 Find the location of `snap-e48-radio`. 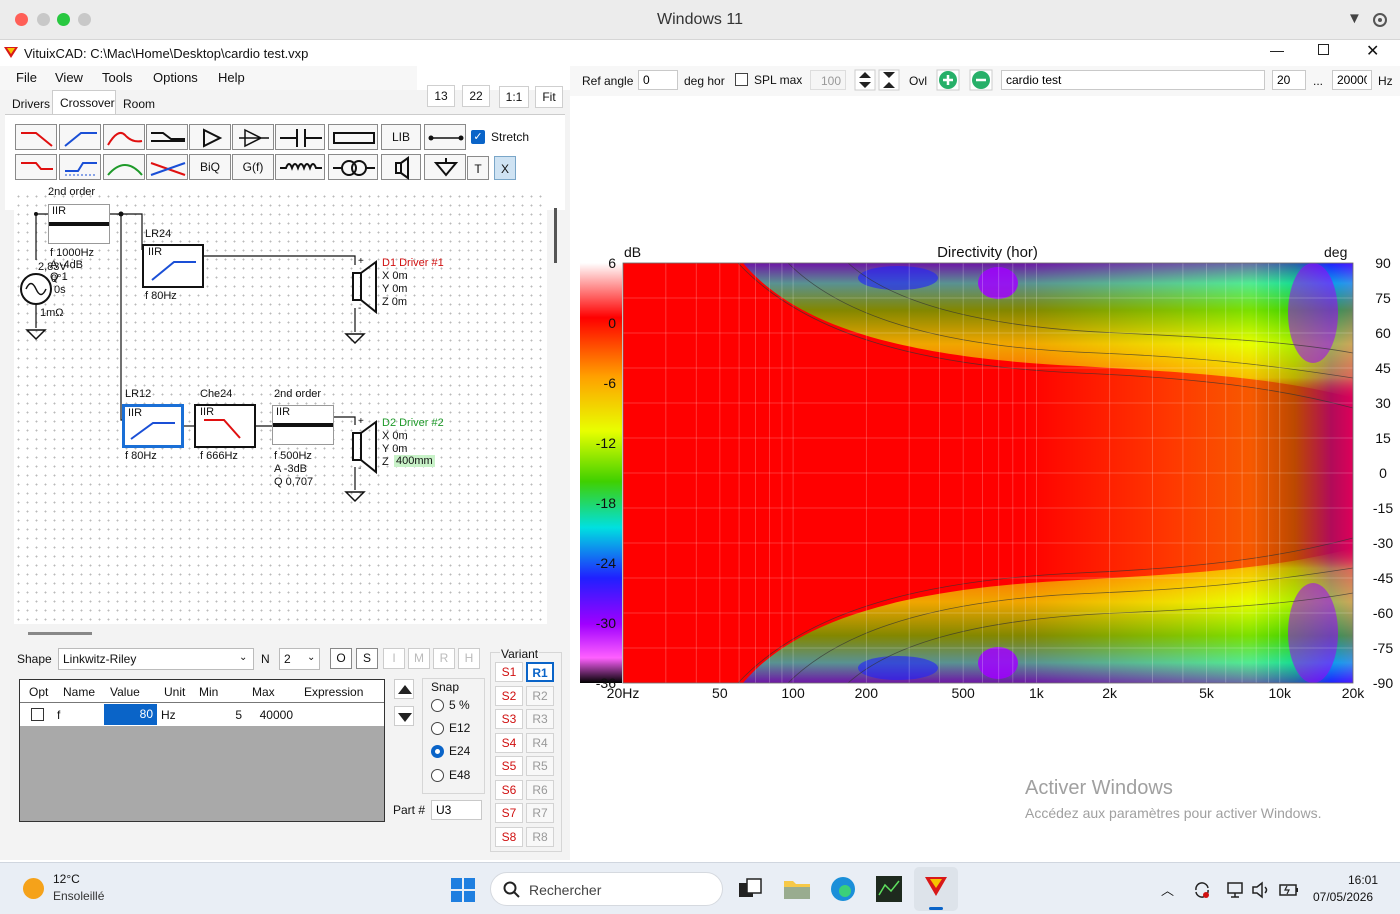

snap-e48-radio is located at coordinates (437, 775).